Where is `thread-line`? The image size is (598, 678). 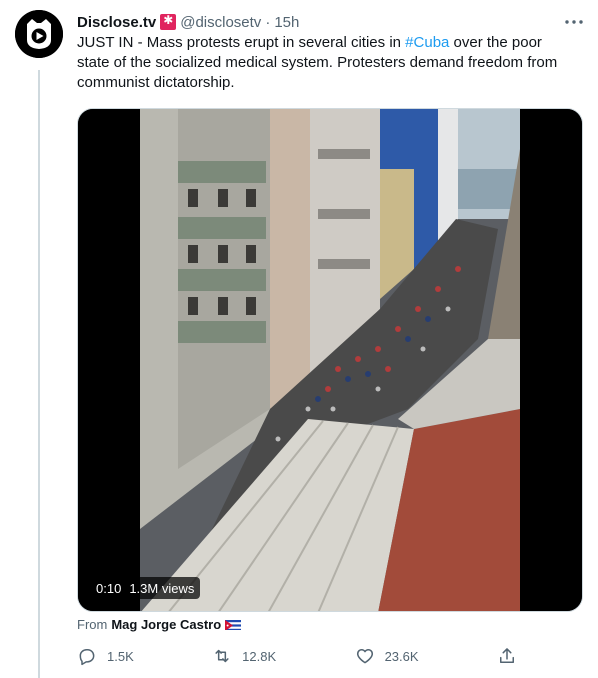
thread-line is located at coordinates (39, 374).